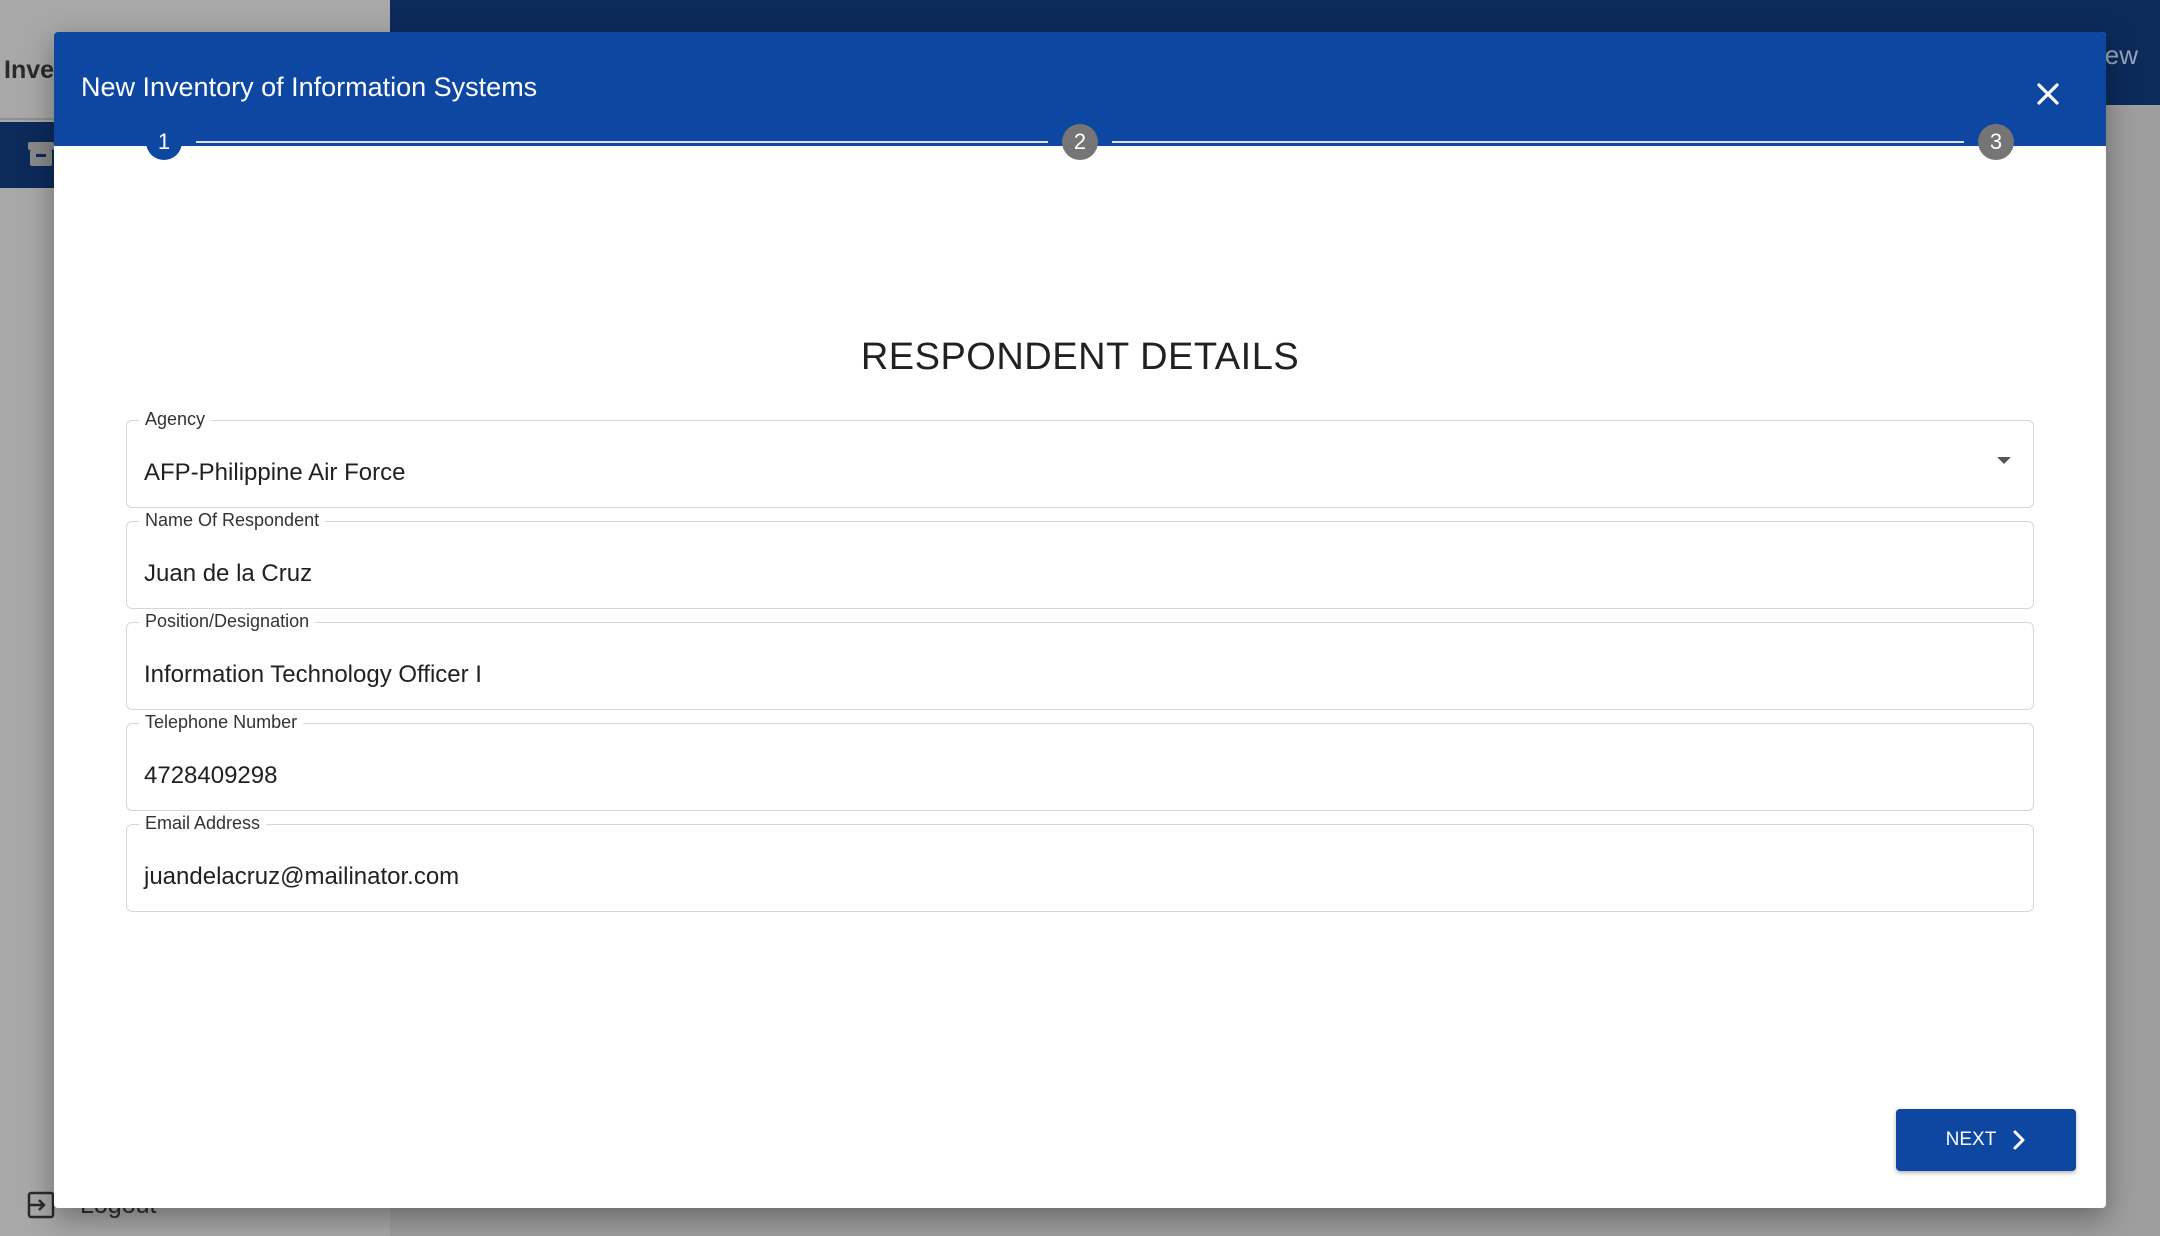 The width and height of the screenshot is (2160, 1236). I want to click on logout-icon, so click(41, 1205).